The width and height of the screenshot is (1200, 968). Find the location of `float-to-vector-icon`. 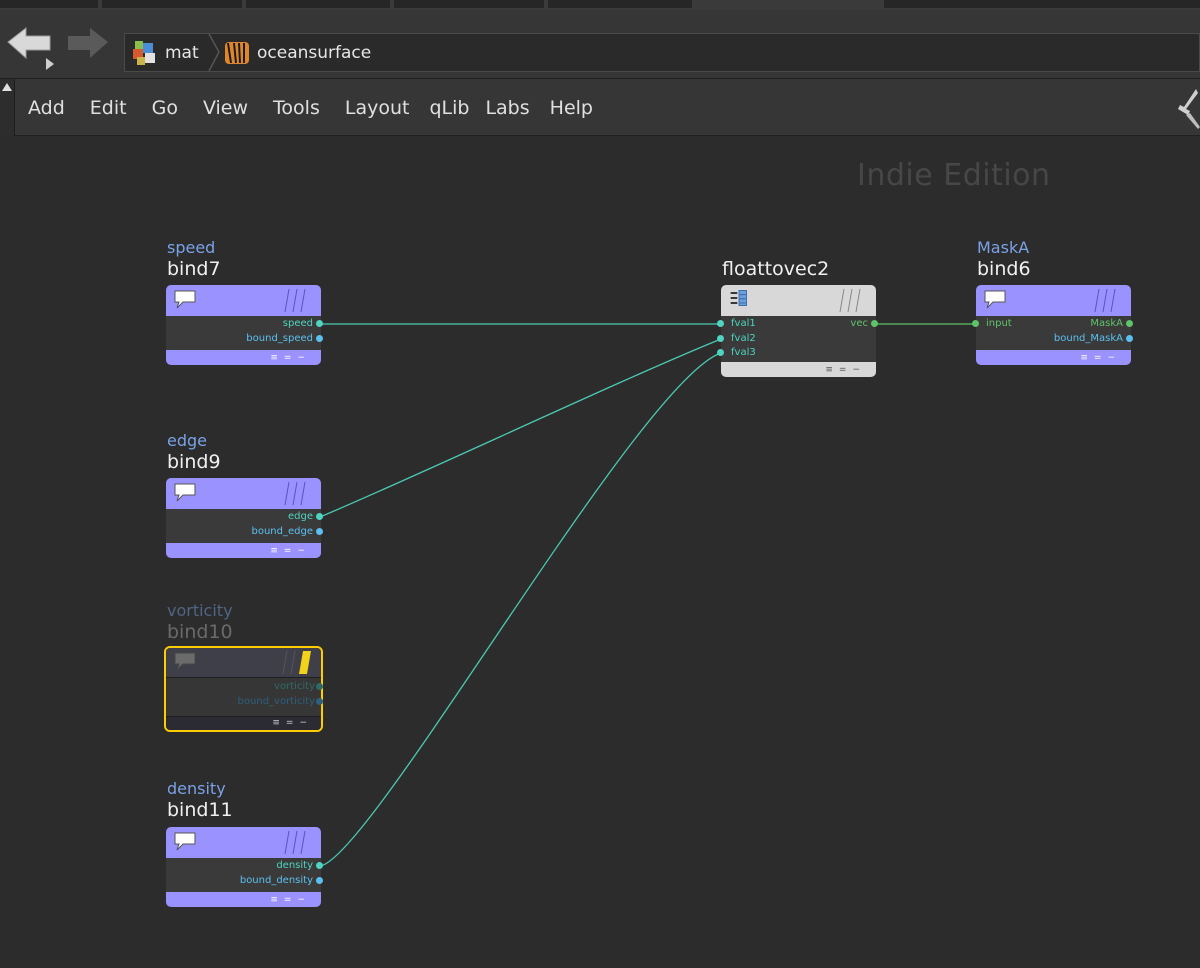

float-to-vector-icon is located at coordinates (738, 298).